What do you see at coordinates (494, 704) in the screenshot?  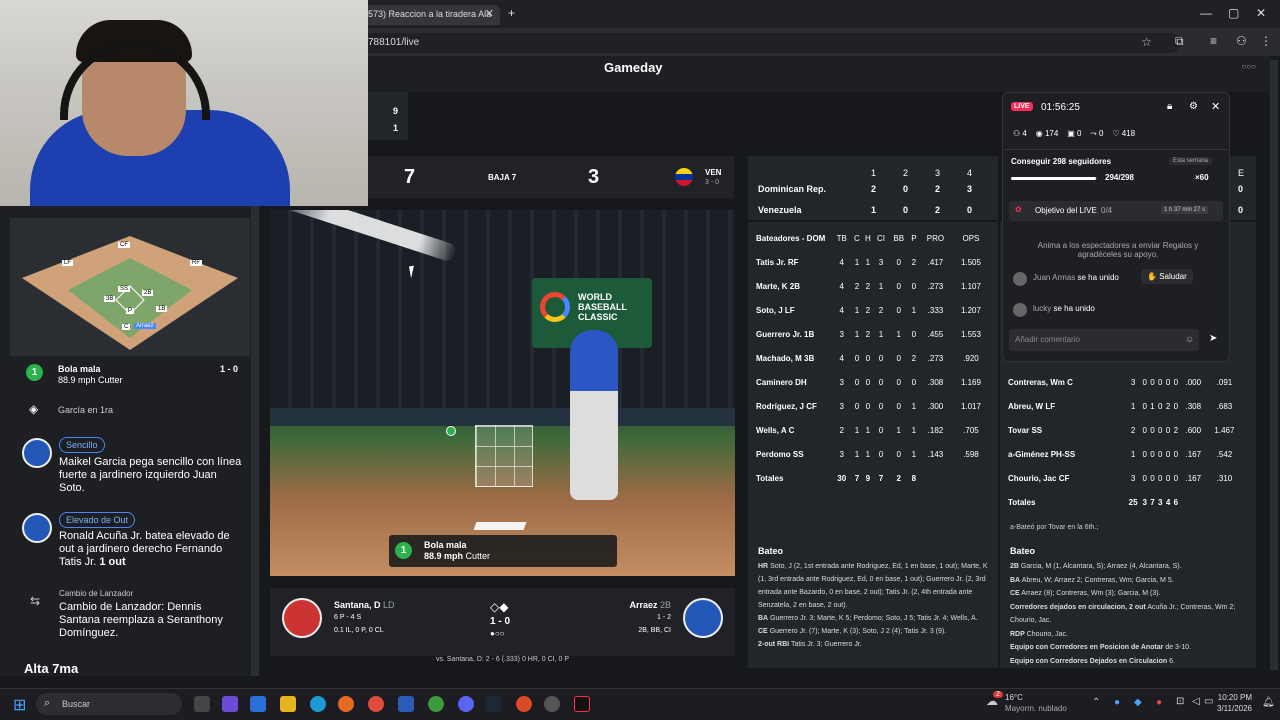 I see `steam-icon` at bounding box center [494, 704].